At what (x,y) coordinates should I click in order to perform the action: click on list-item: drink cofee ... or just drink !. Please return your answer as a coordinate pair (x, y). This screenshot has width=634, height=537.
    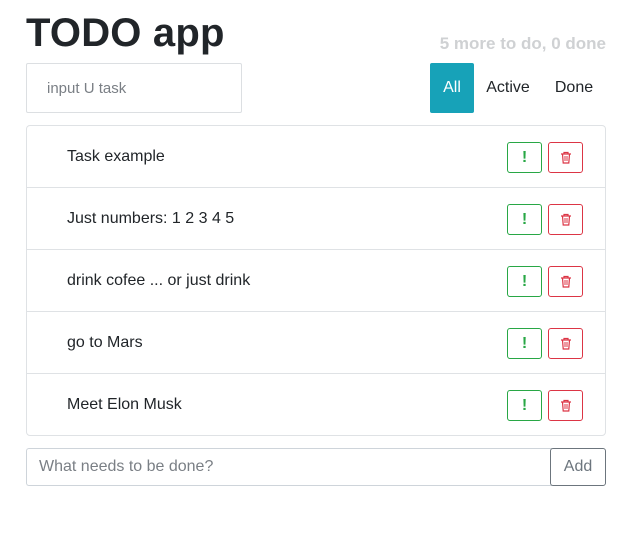
    Looking at the image, I should click on (316, 281).